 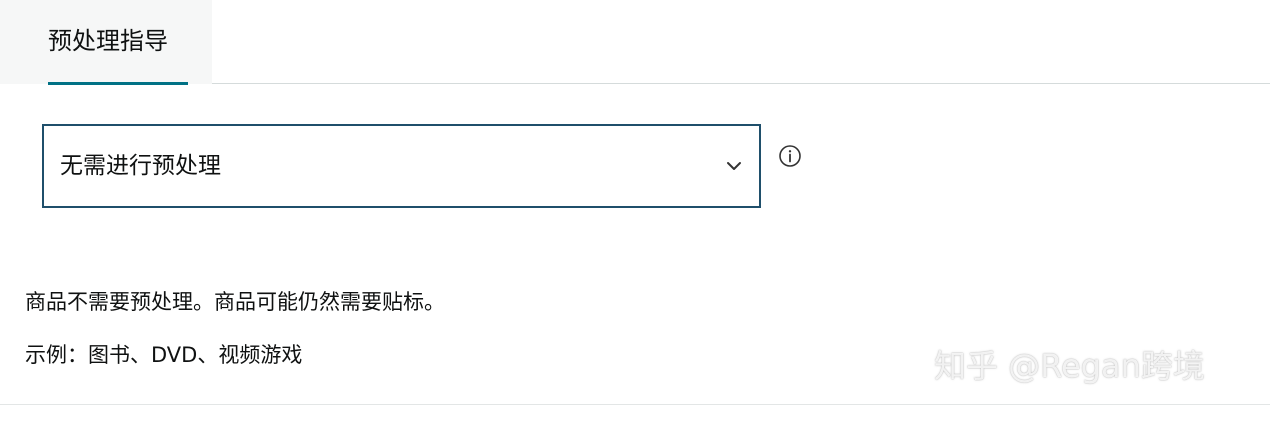 I want to click on prep-description: 商品不需要预处理。商品可能仍然需要贴标。, so click(x=235, y=302).